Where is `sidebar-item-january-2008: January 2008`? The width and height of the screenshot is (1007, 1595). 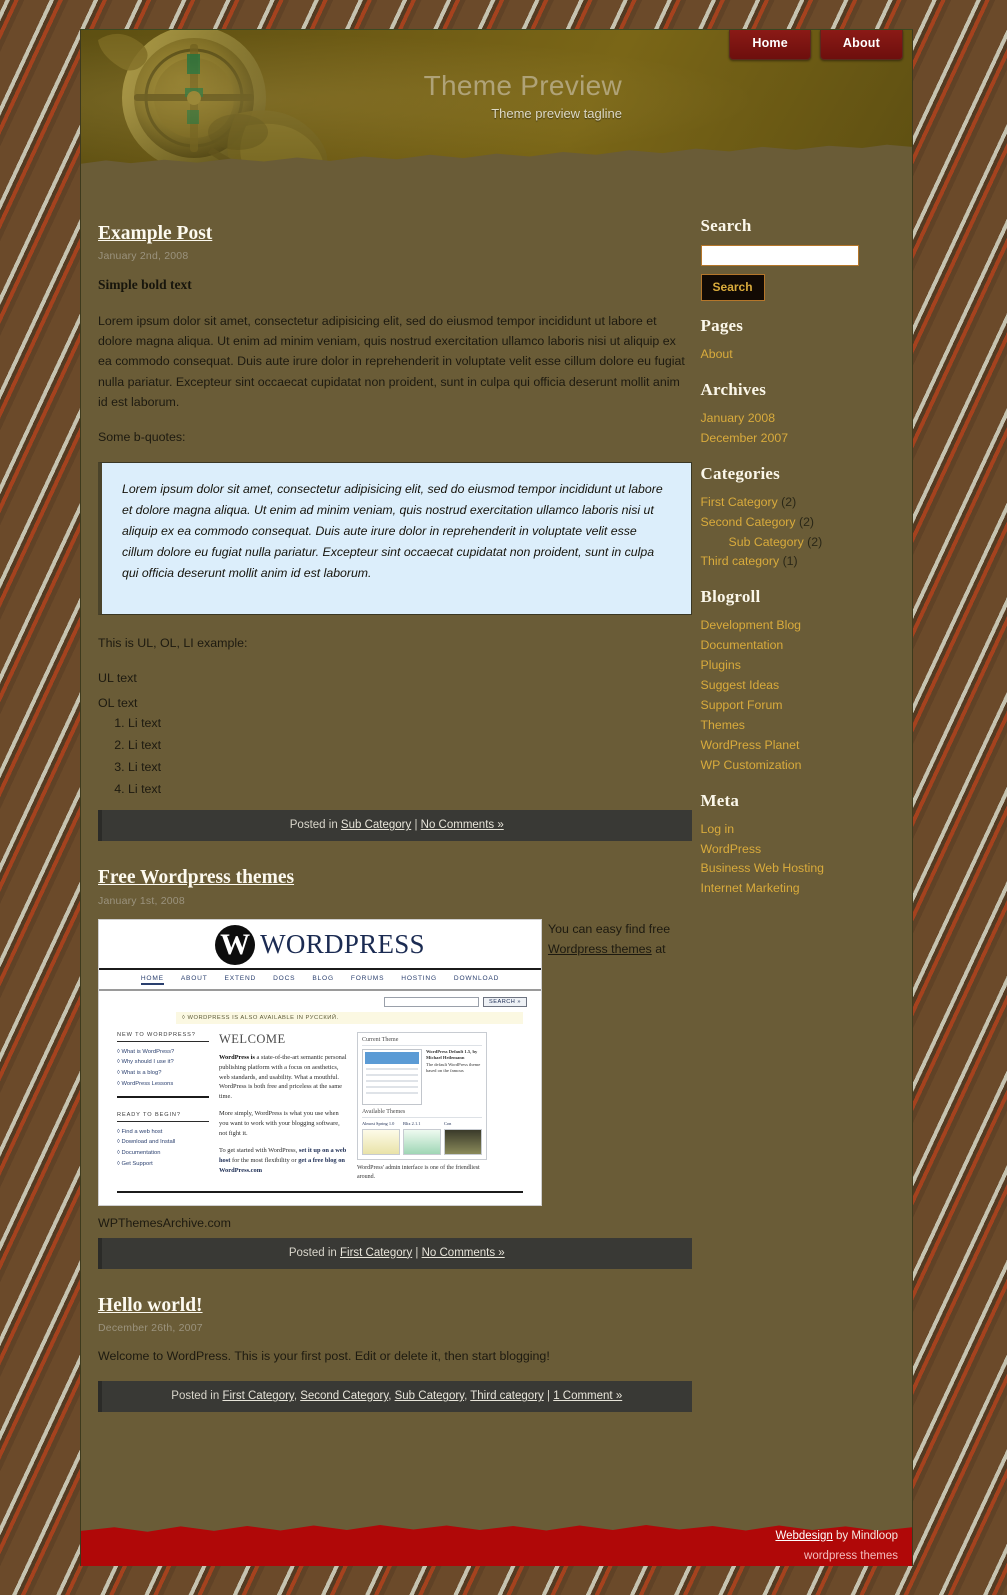
sidebar-item-january-2008: January 2008 is located at coordinates (738, 418).